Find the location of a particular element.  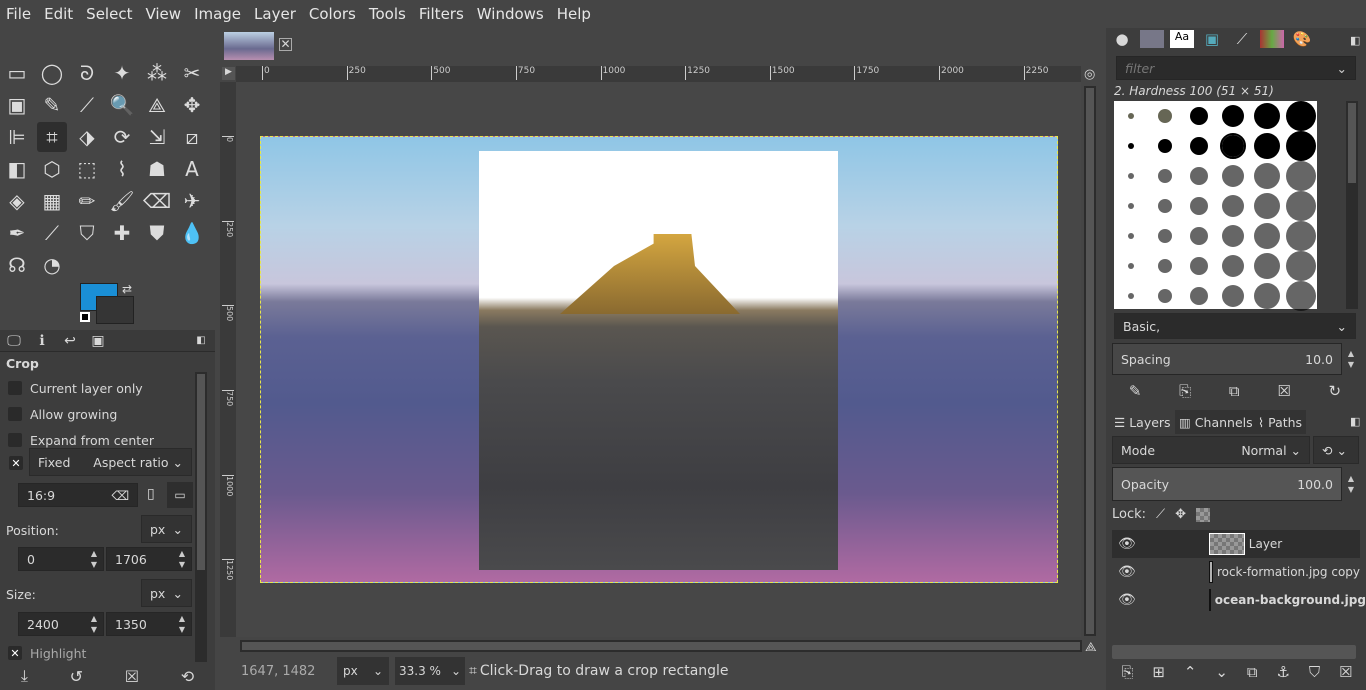

ratio-input: 16:9 ⌫ is located at coordinates (78, 495).